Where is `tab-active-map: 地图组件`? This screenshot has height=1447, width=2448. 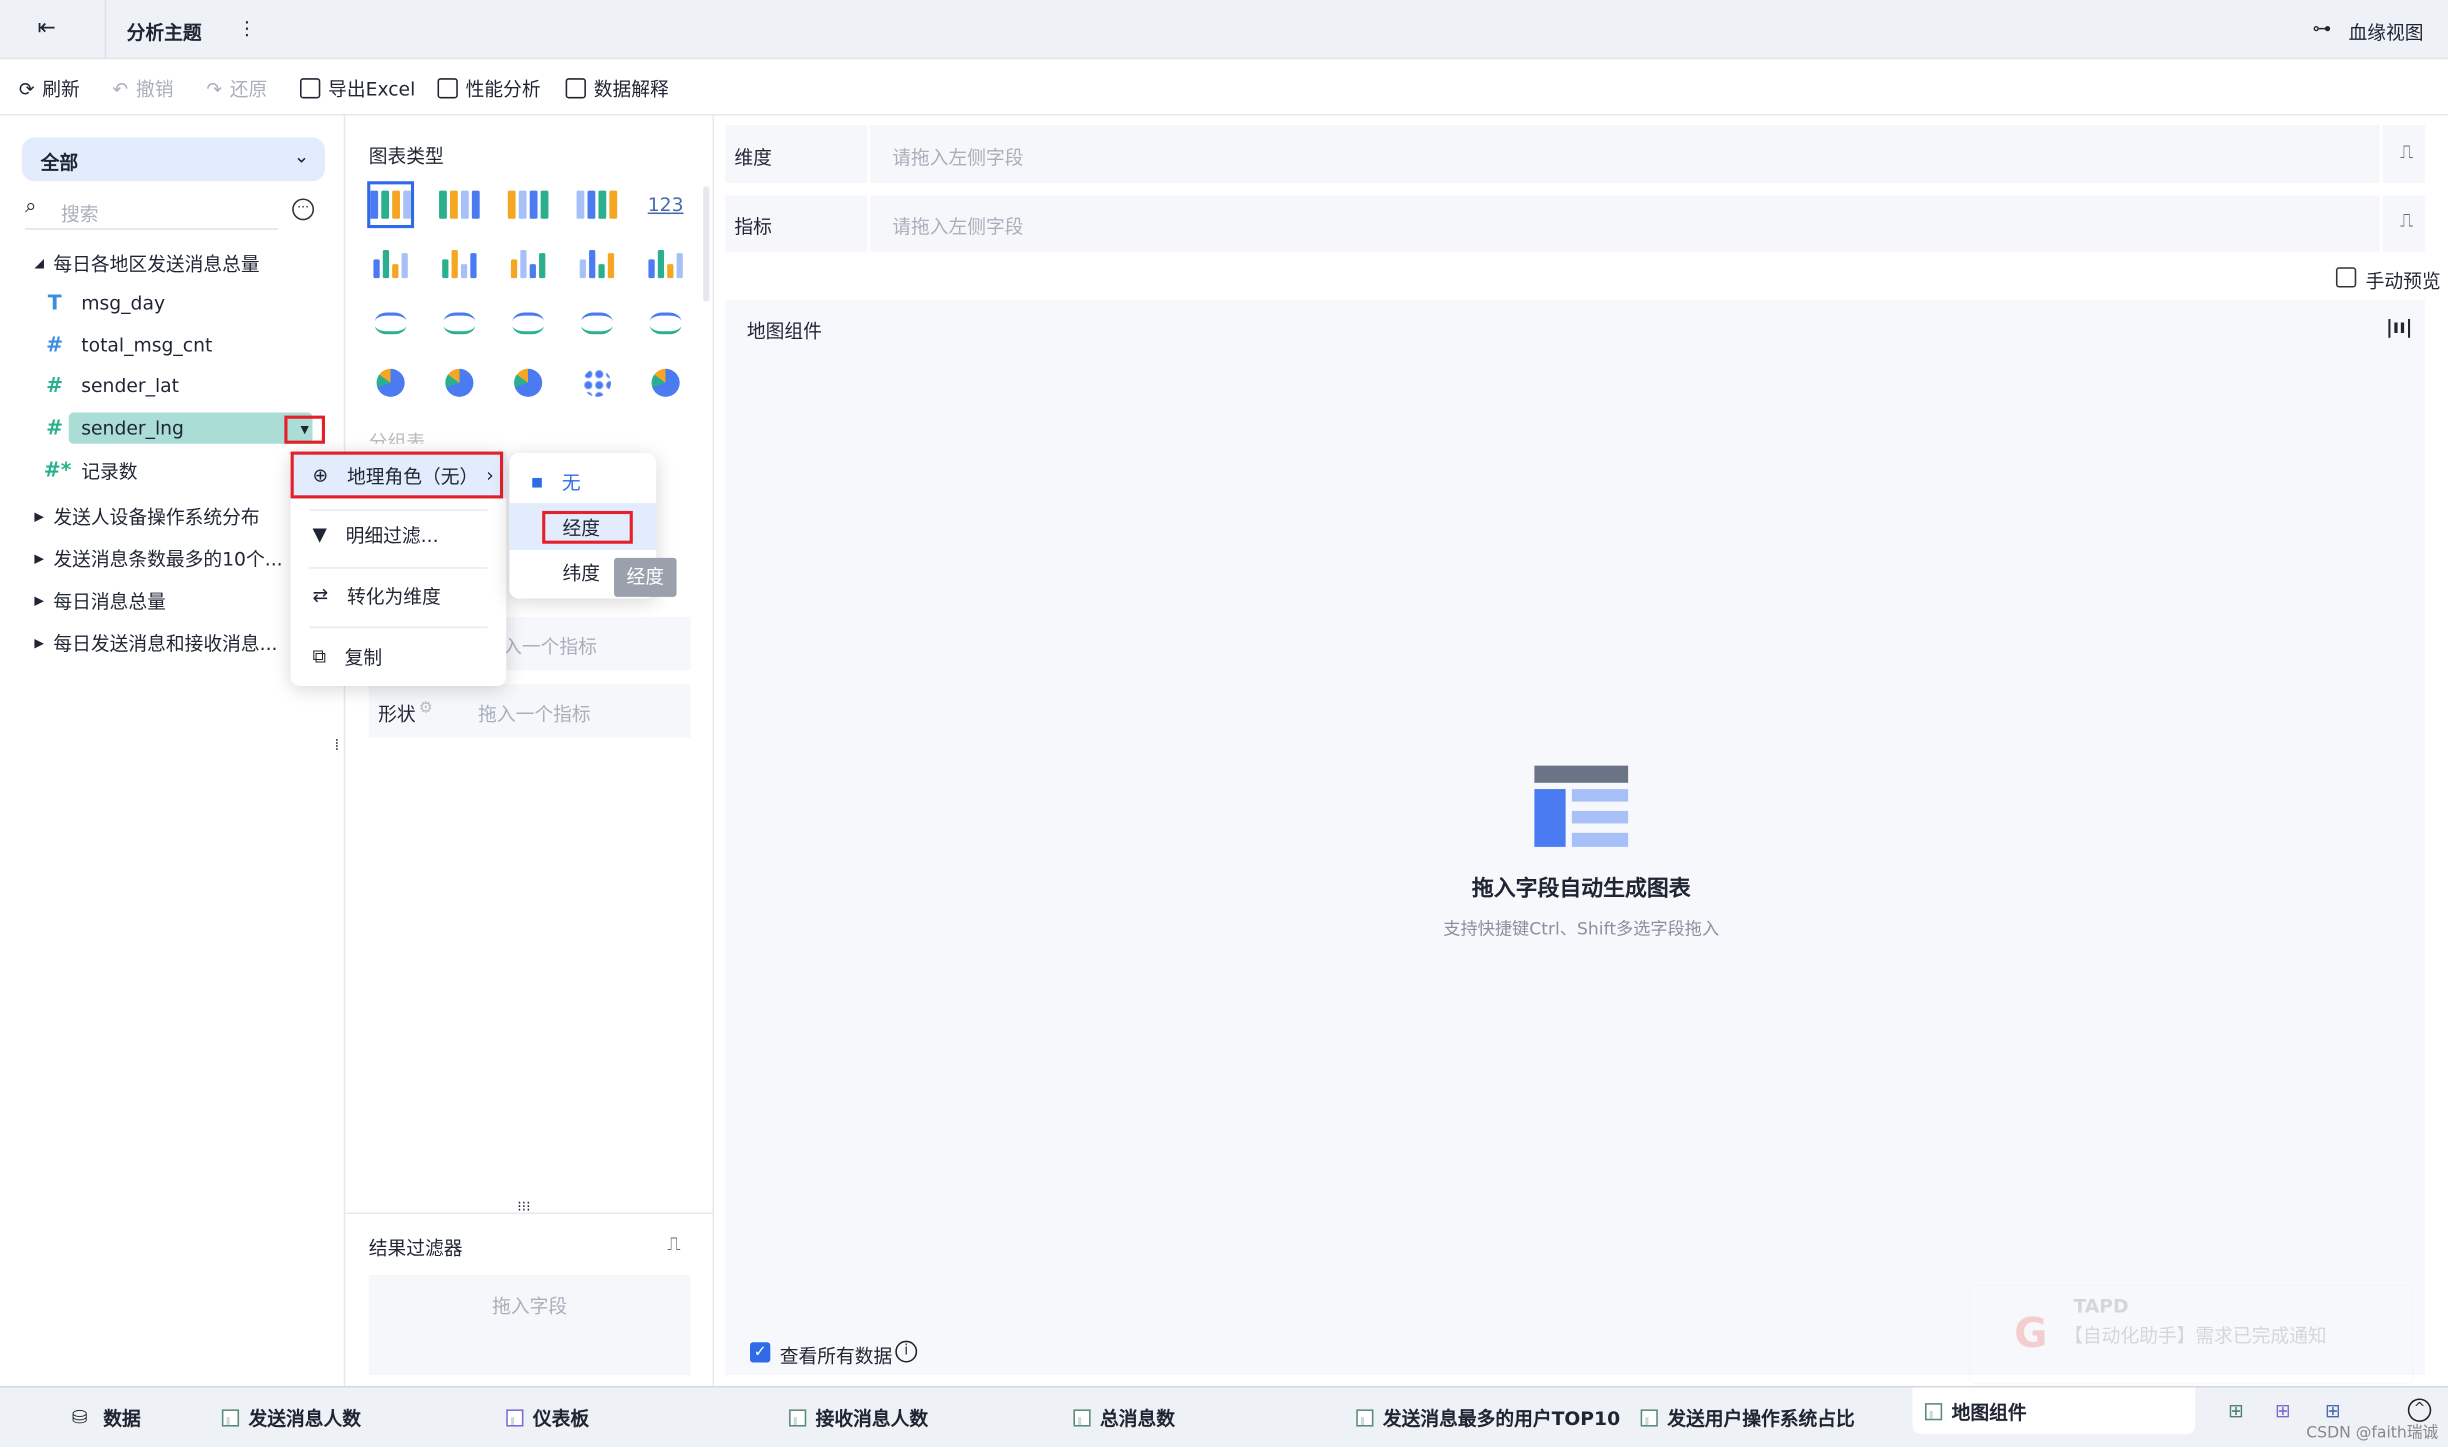 tab-active-map: 地图组件 is located at coordinates (2054, 1411).